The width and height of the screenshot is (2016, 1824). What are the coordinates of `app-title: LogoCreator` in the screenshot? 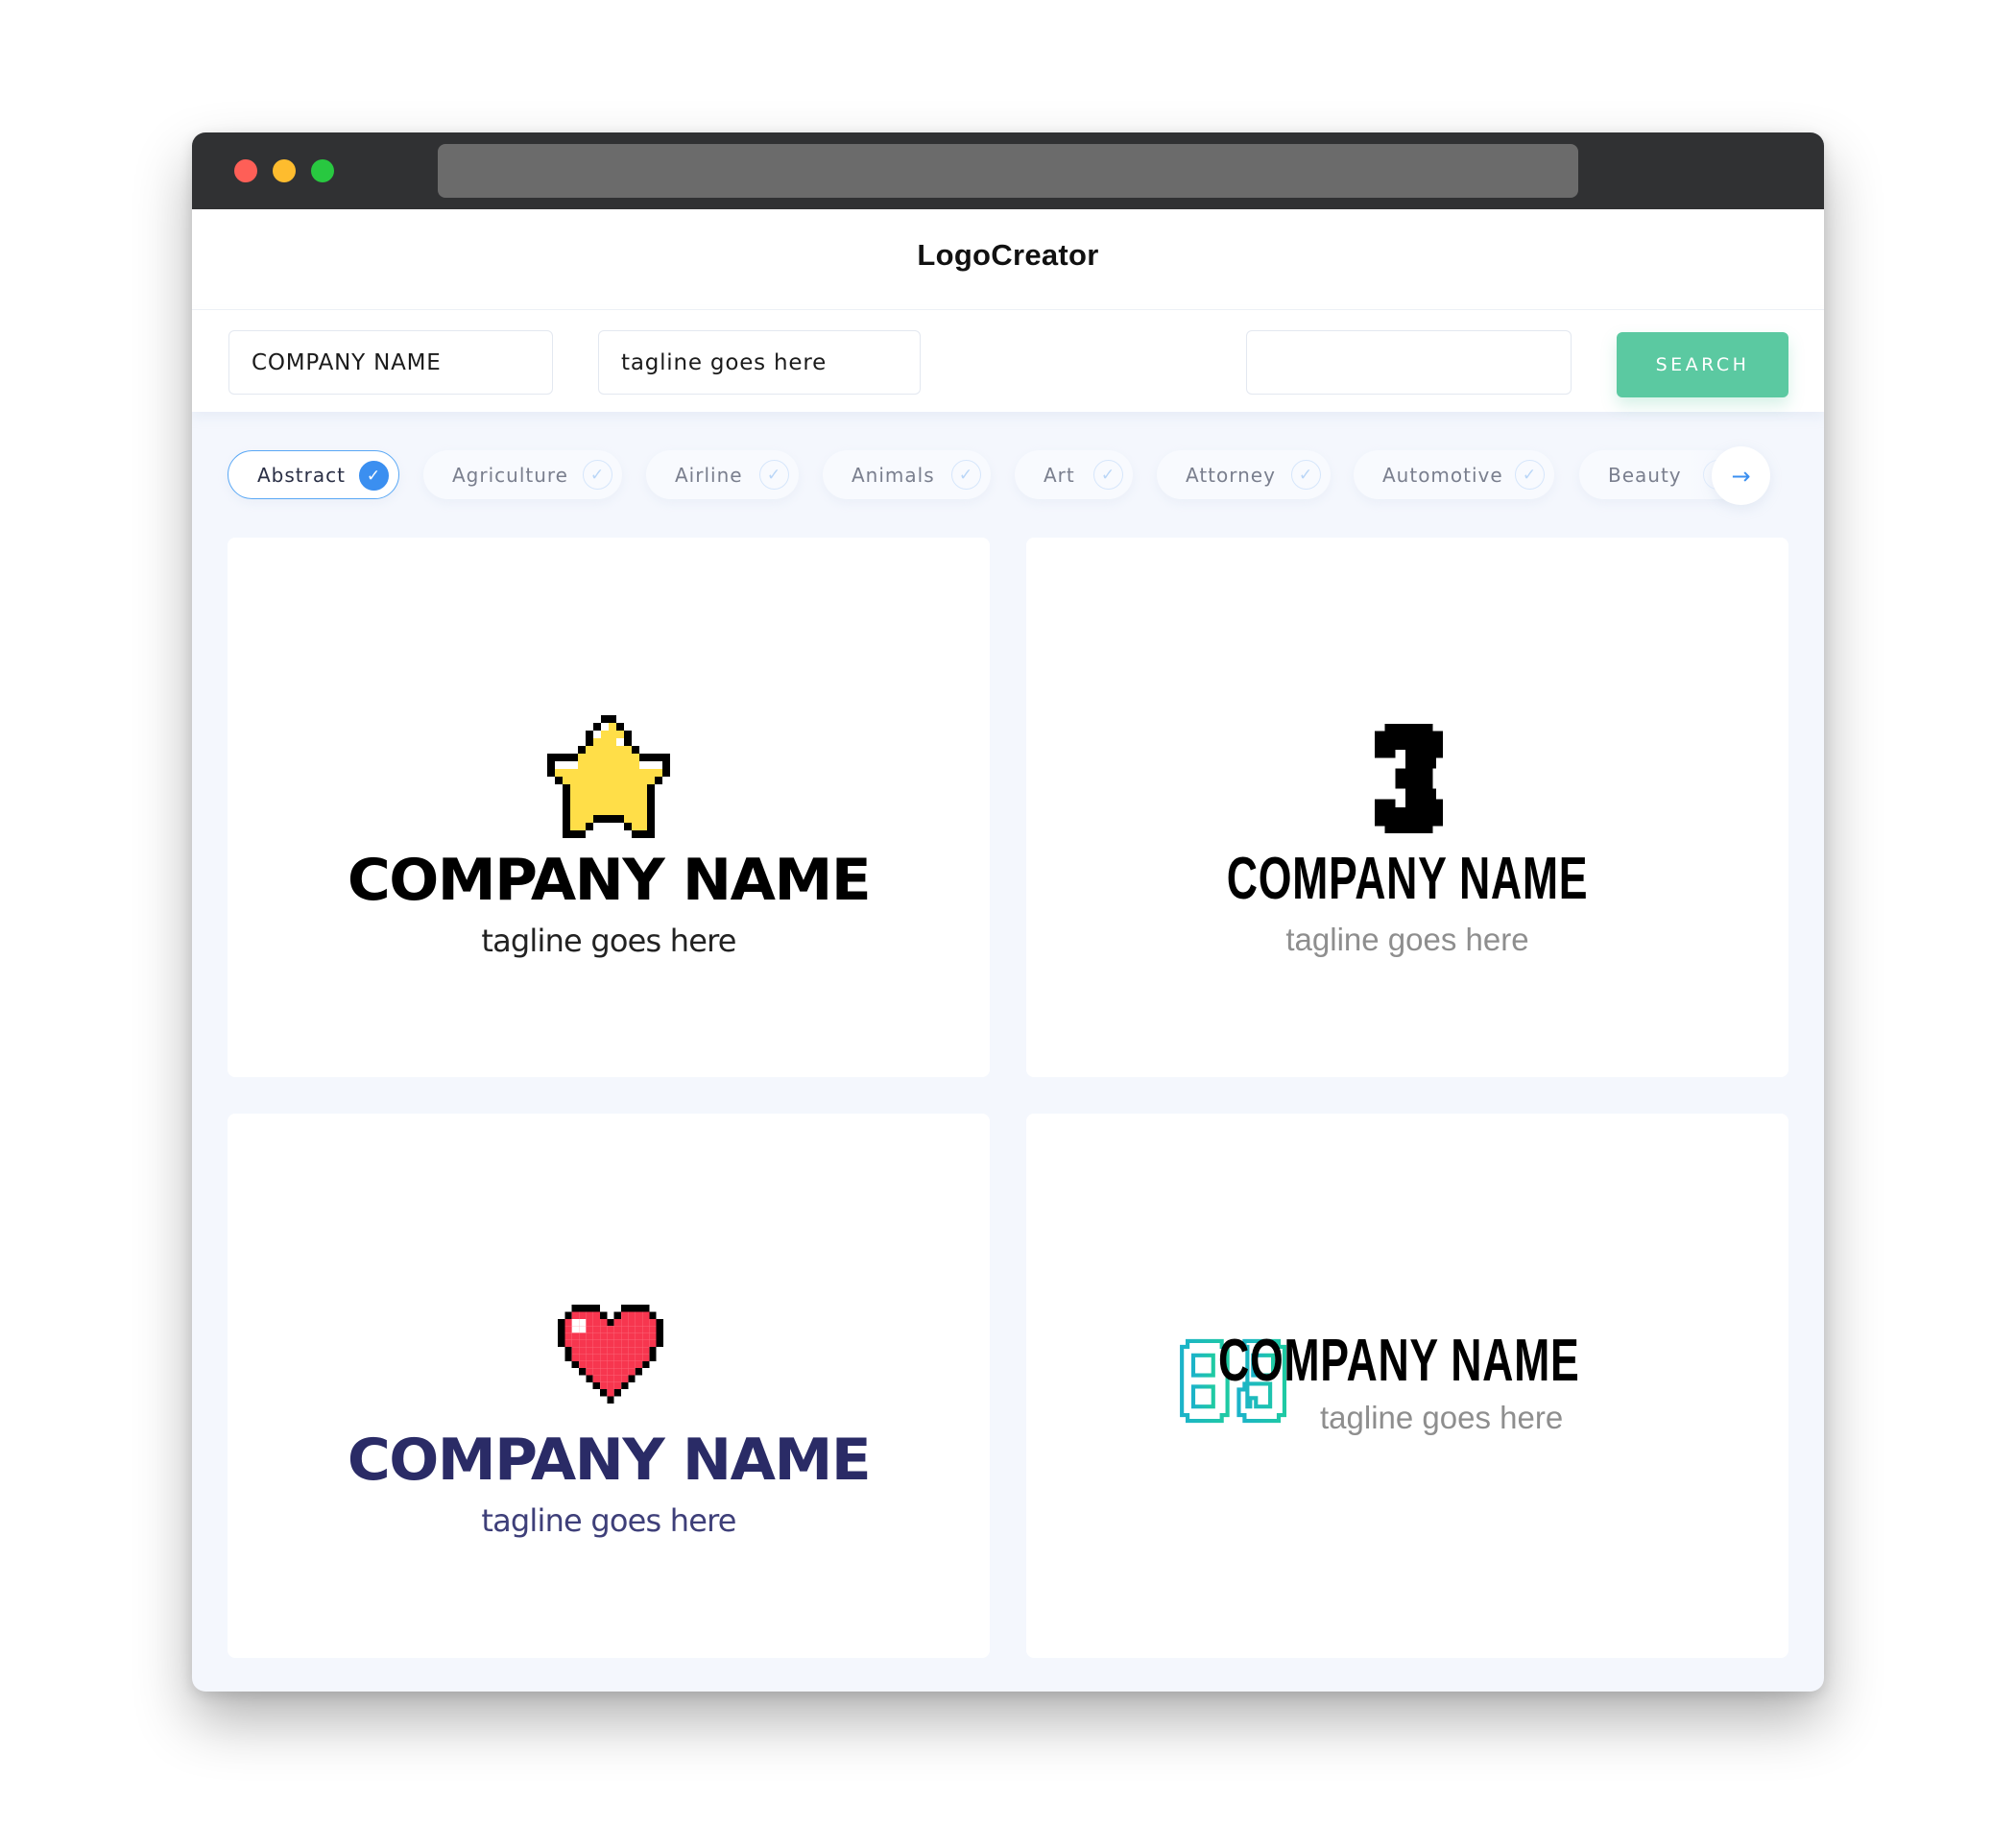 It's located at (1008, 256).